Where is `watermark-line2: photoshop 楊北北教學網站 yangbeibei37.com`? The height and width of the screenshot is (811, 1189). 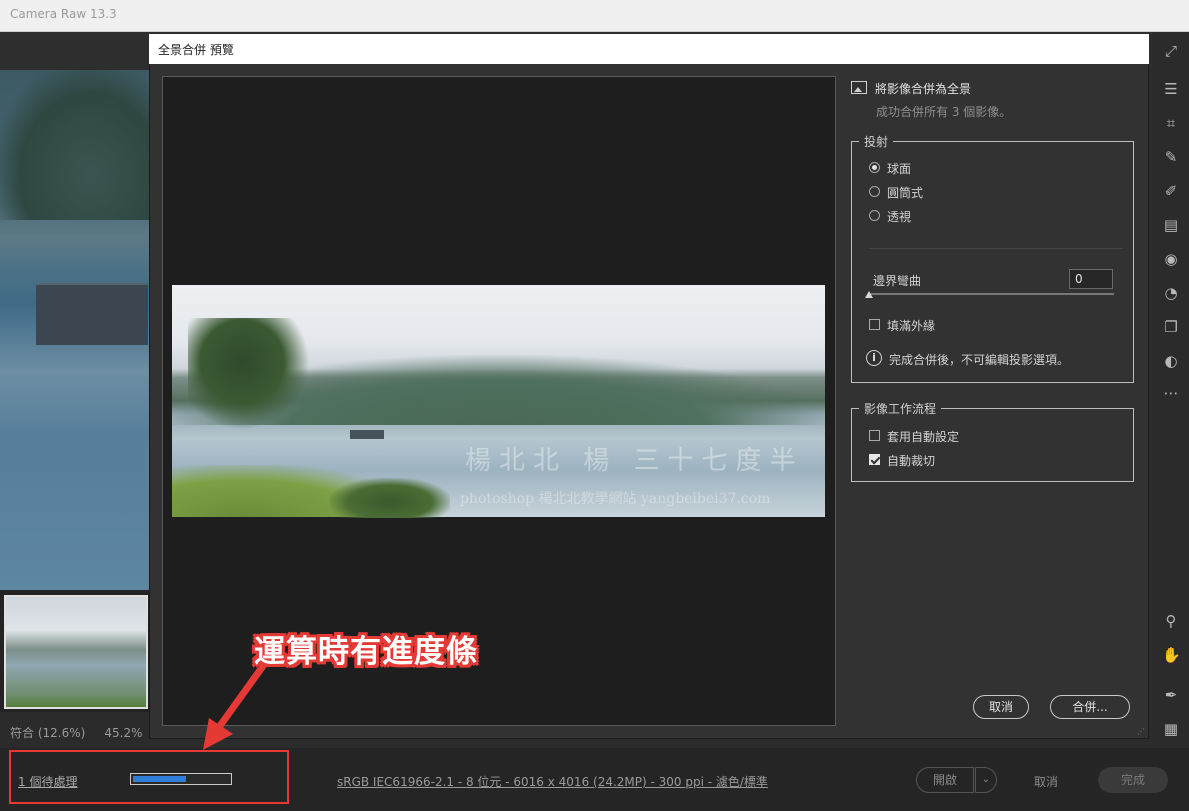 watermark-line2: photoshop 楊北北教學網站 yangbeibei37.com is located at coordinates (615, 499).